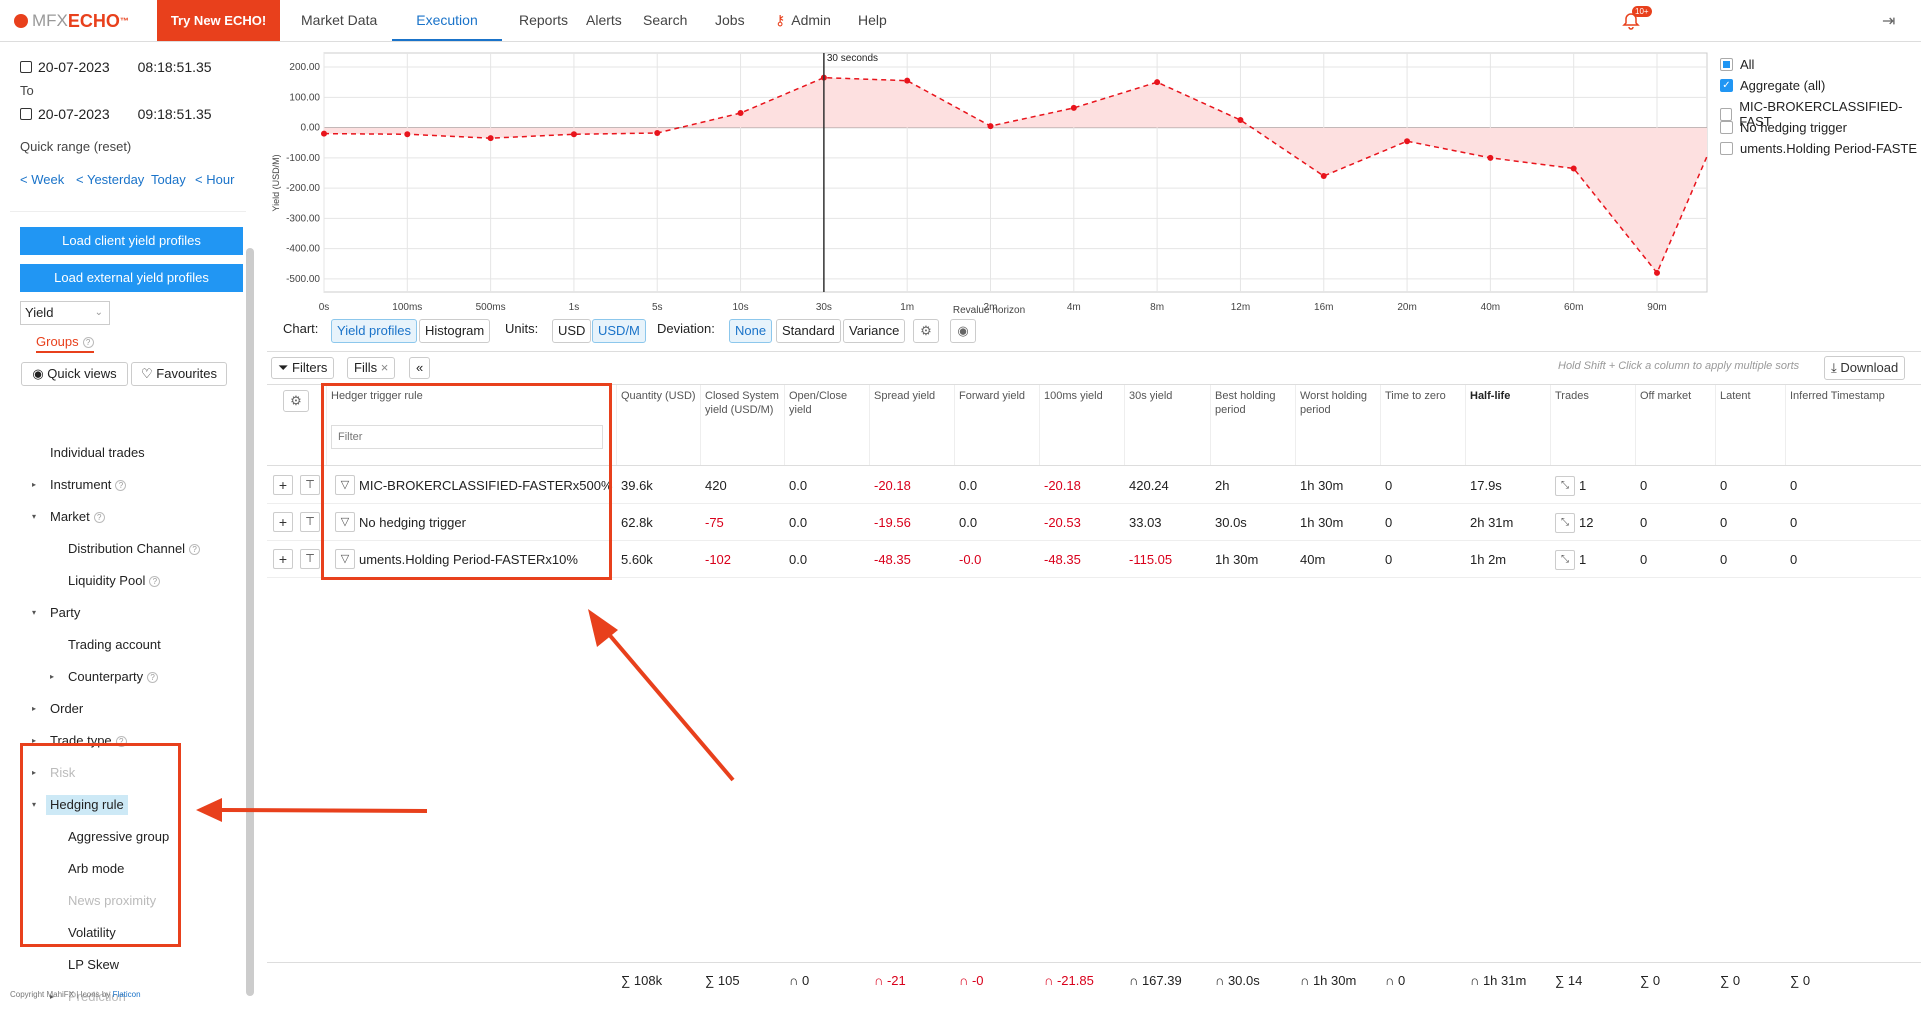 This screenshot has width=1921, height=1029. Describe the element at coordinates (471, 396) in the screenshot. I see `column-header-rule: Hedger trigger rule` at that location.